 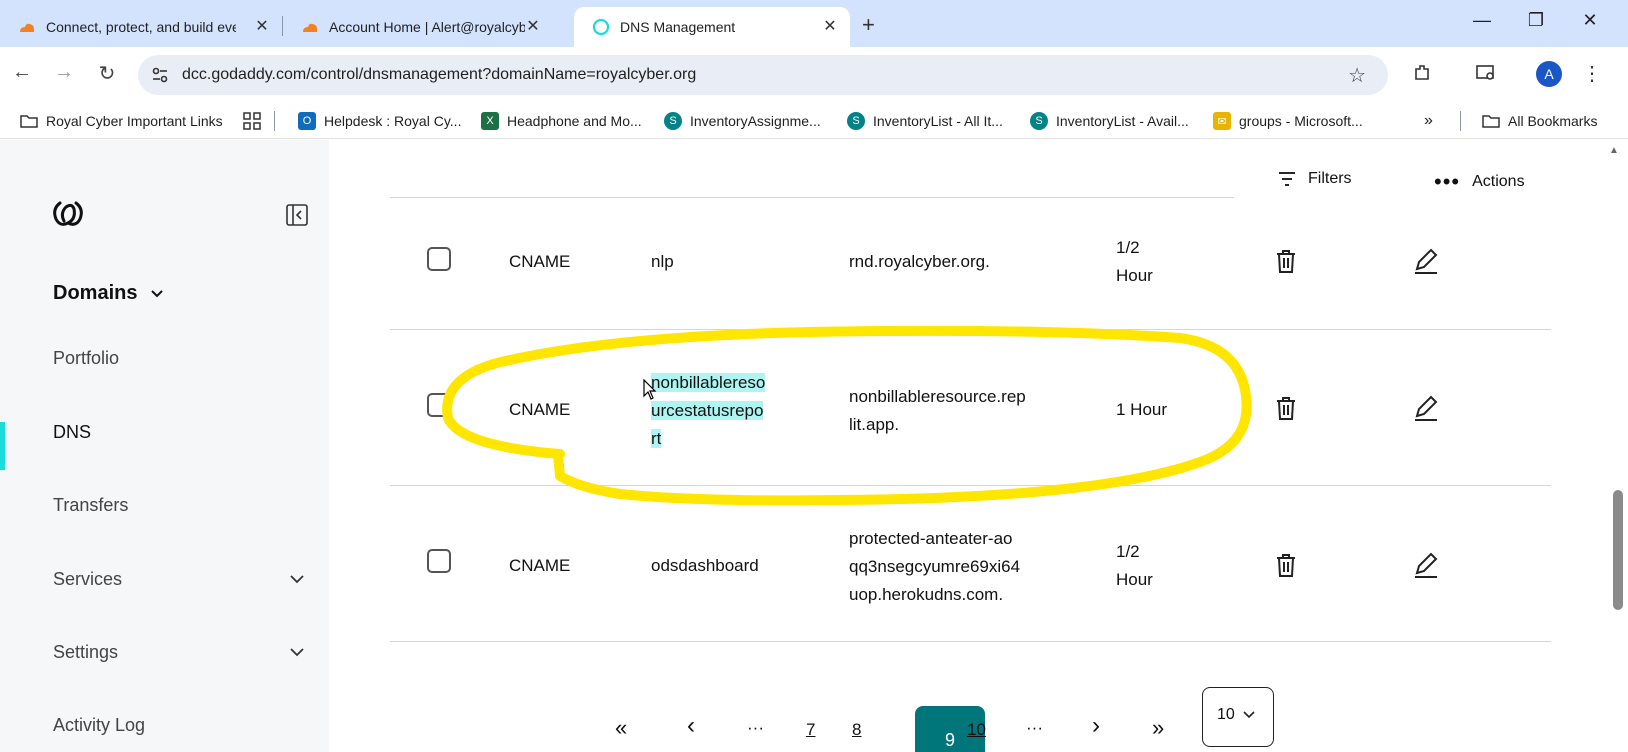 What do you see at coordinates (1590, 20) in the screenshot?
I see `close-window-icon: ✕` at bounding box center [1590, 20].